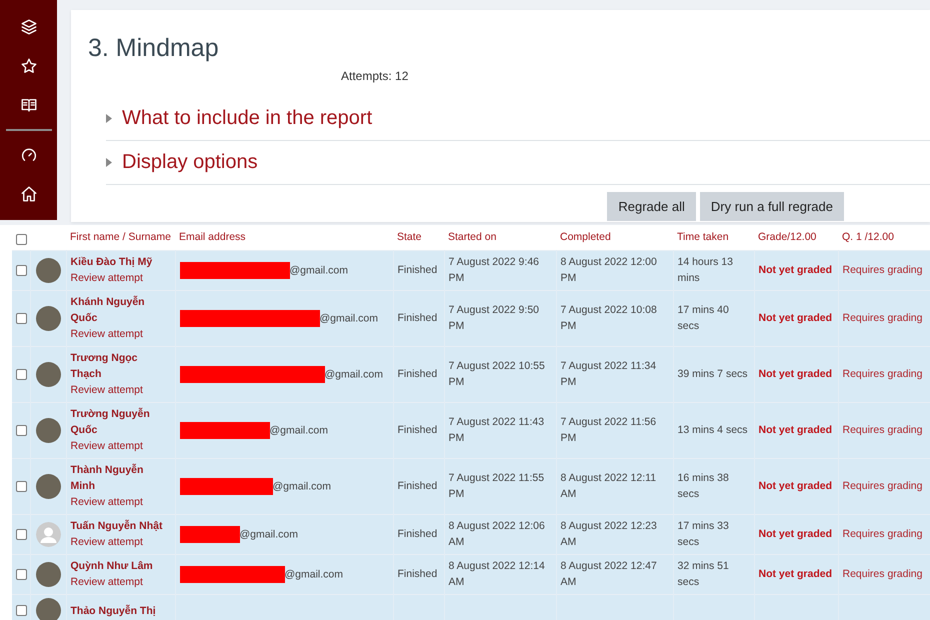 This screenshot has width=930, height=620. What do you see at coordinates (153, 48) in the screenshot?
I see `quiz-title: 3. Mindmap` at bounding box center [153, 48].